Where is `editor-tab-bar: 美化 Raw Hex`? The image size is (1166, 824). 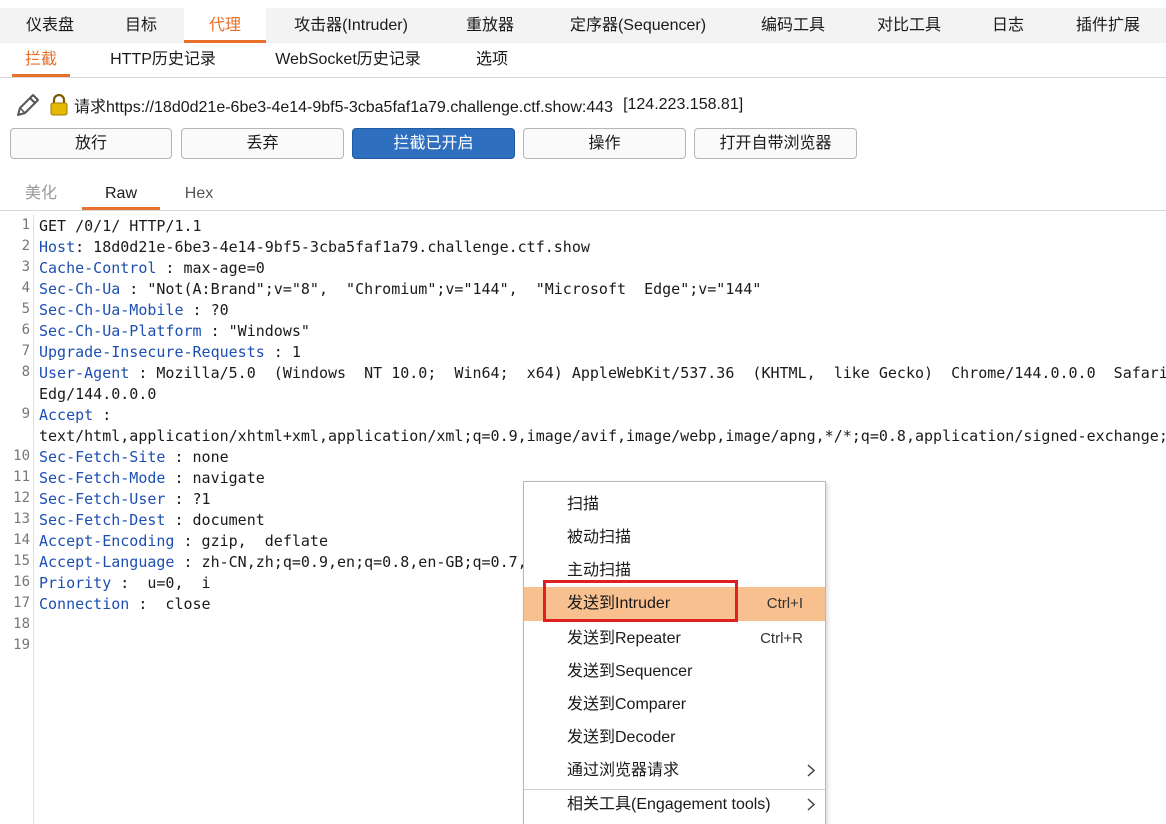 editor-tab-bar: 美化 Raw Hex is located at coordinates (583, 194).